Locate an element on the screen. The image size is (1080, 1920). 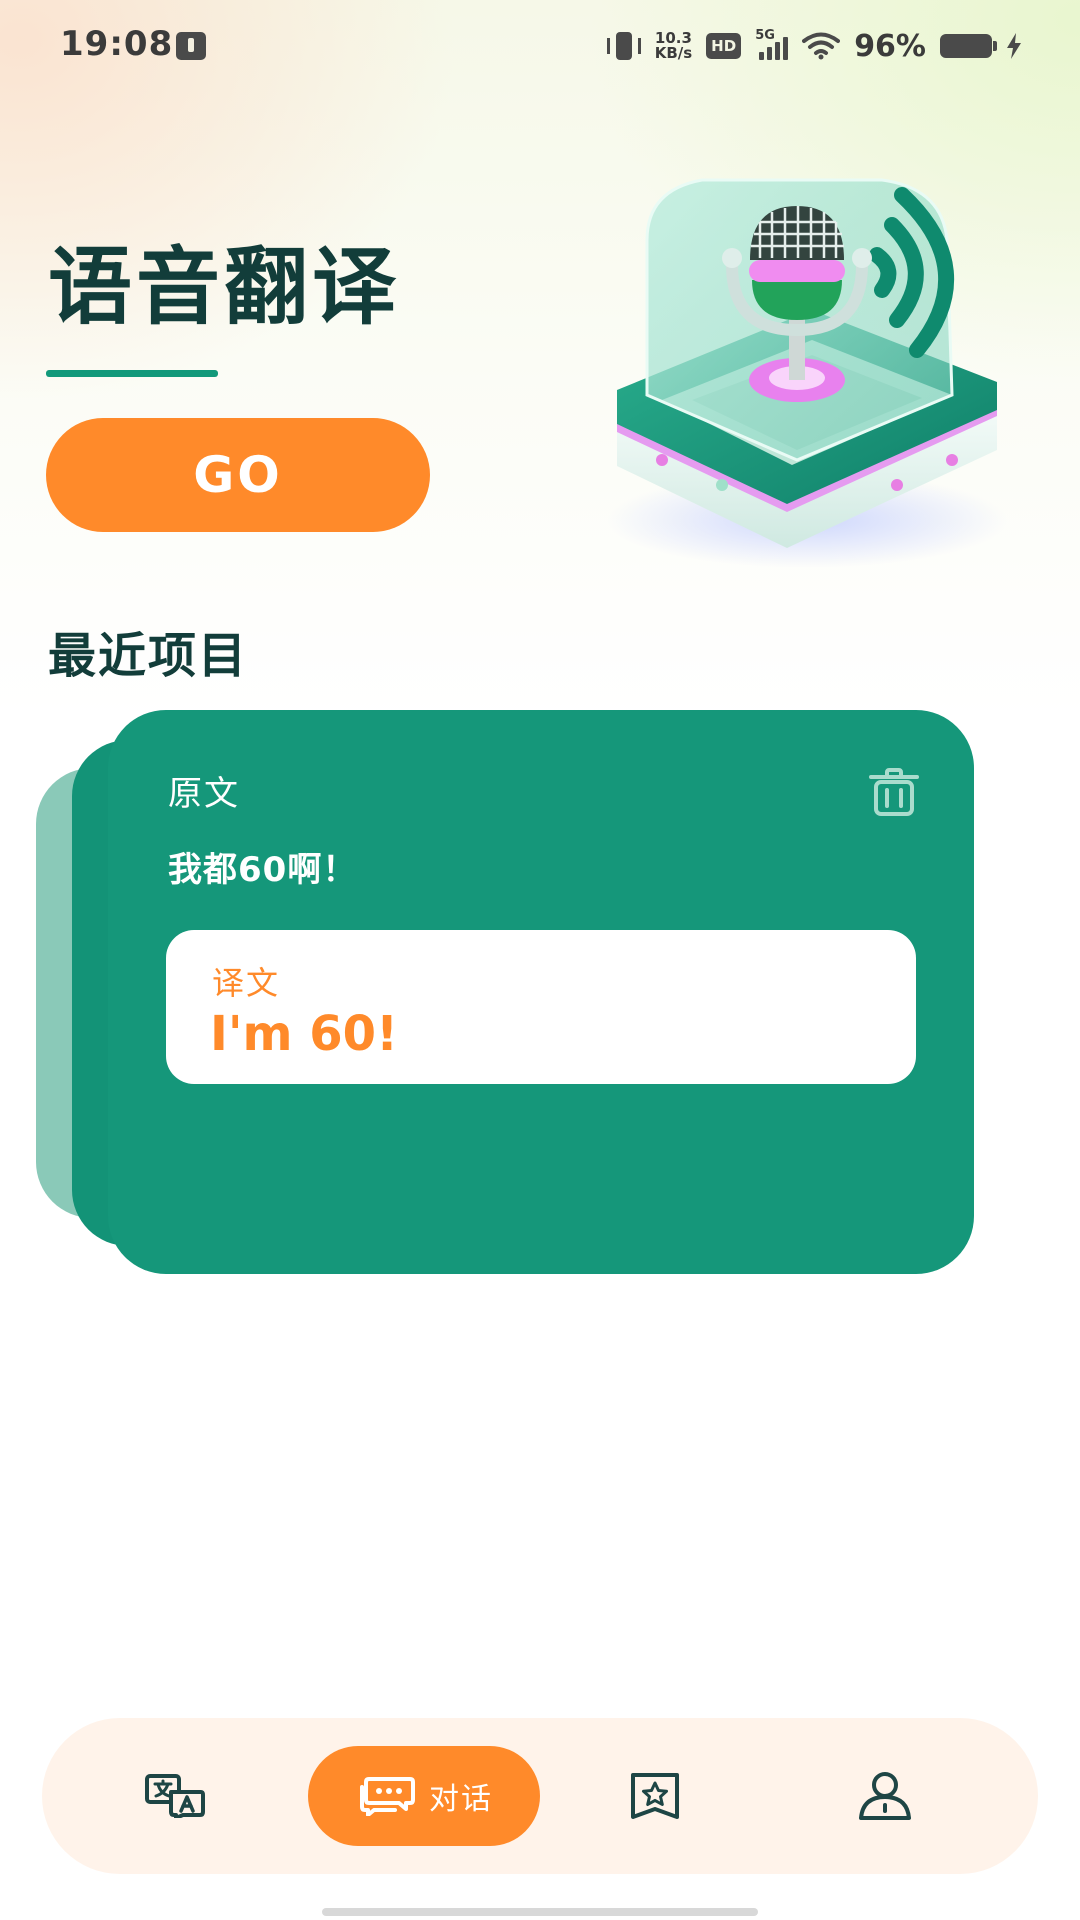
star-bookmark-icon is located at coordinates (655, 1796).